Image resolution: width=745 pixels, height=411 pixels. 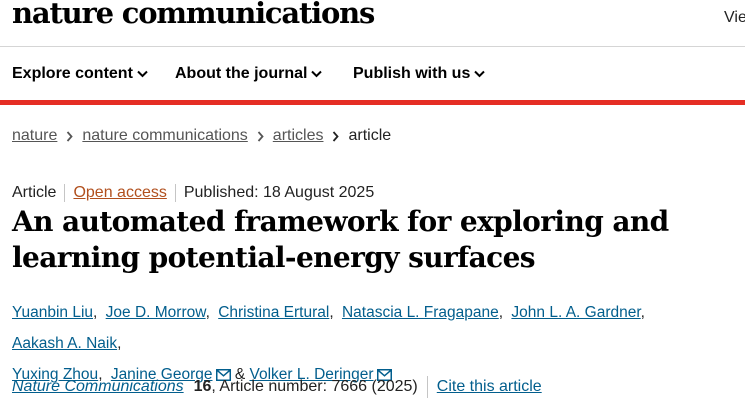 I want to click on published-date: Published: 18 August 2025, so click(x=279, y=192).